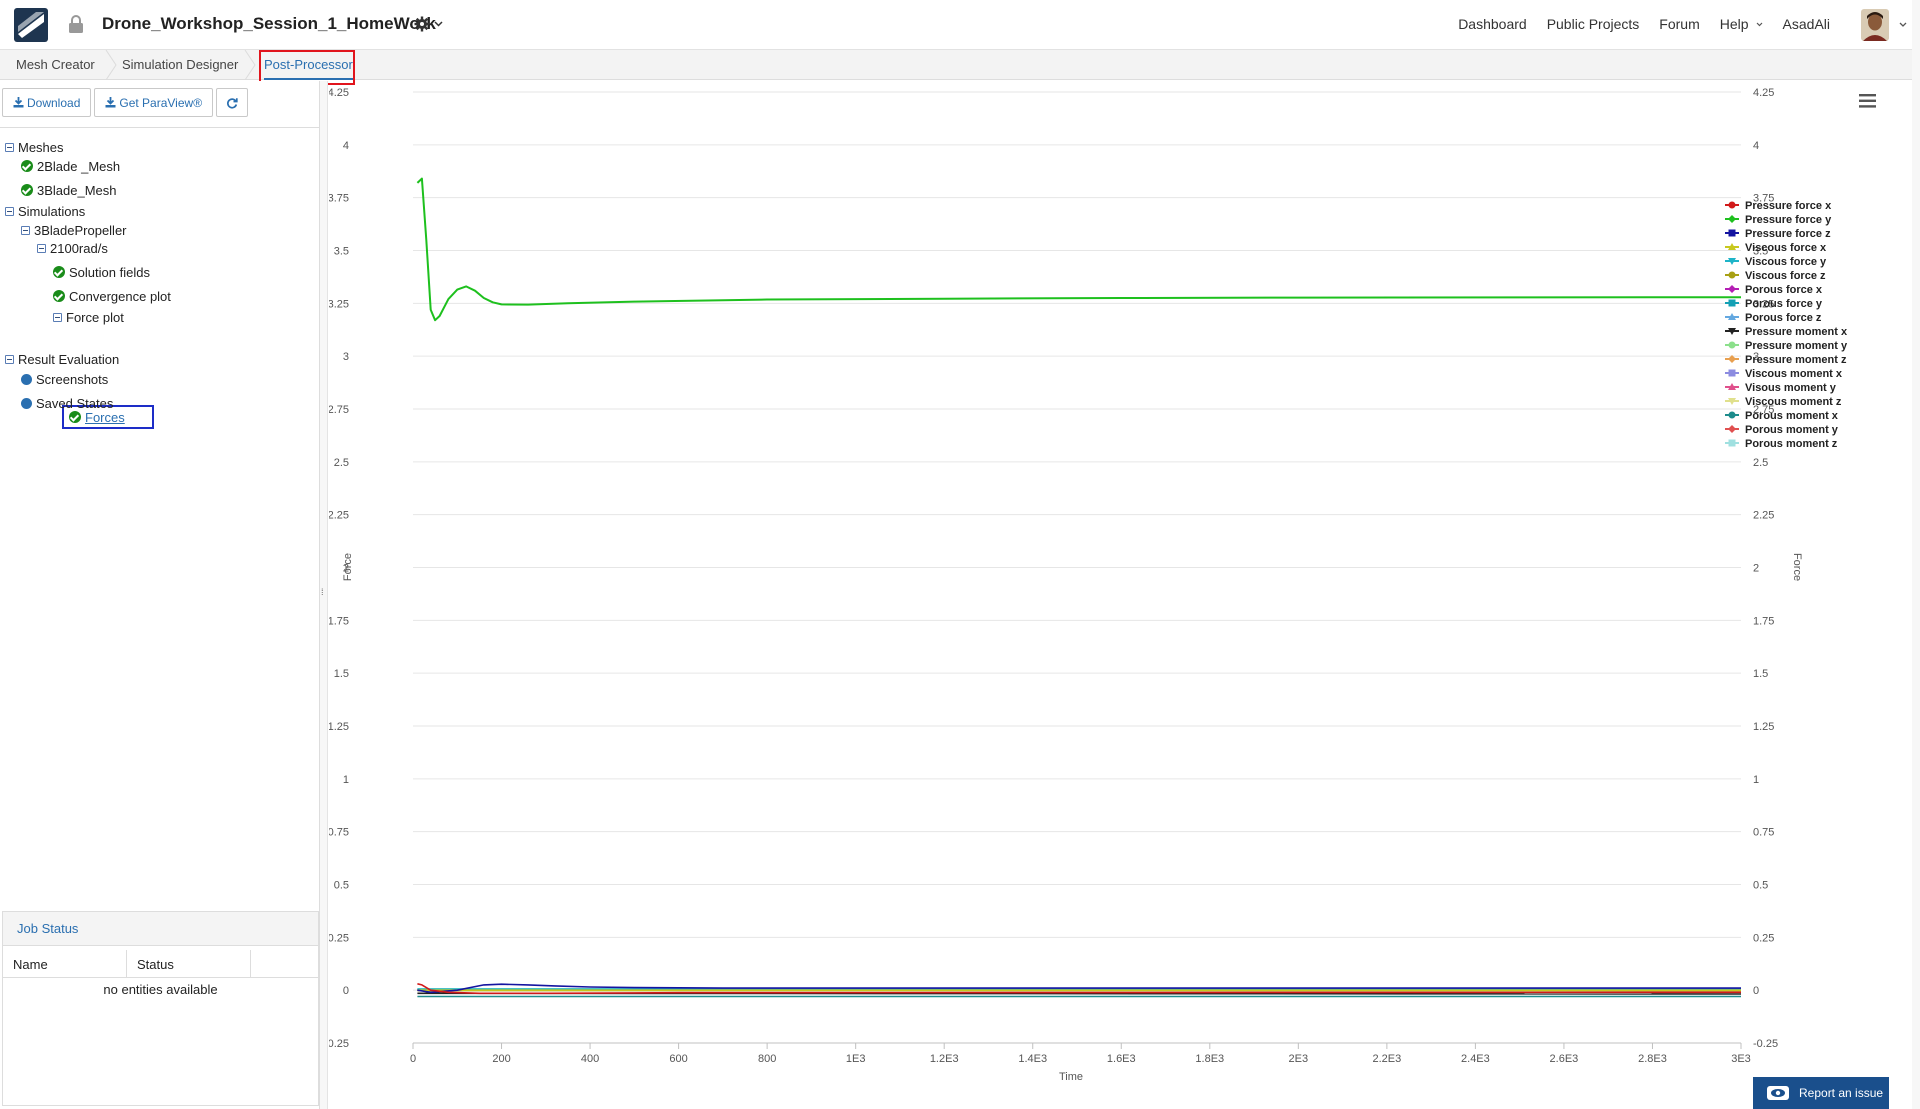  I want to click on x-tick-label: 1.8E3, so click(1209, 1059).